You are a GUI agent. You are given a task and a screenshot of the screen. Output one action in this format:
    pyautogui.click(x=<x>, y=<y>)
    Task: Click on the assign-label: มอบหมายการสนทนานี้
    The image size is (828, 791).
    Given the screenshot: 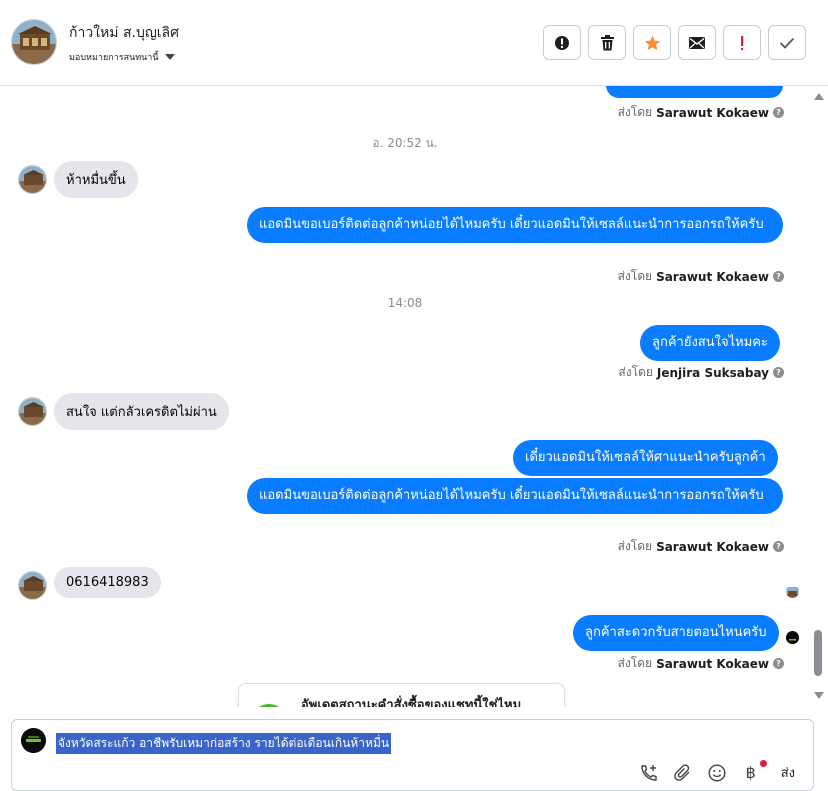 What is the action you would take?
    pyautogui.click(x=114, y=58)
    